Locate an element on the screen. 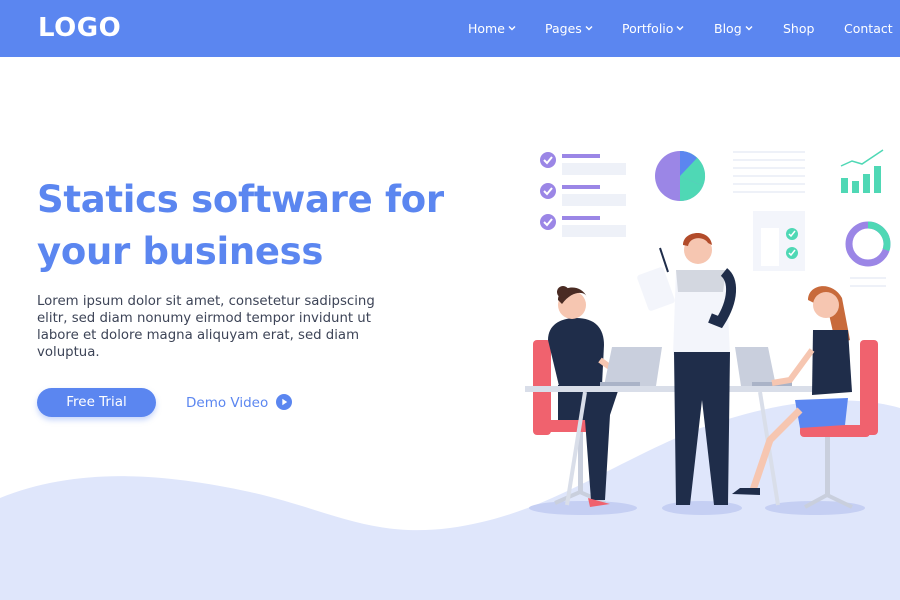  logo: LOGO is located at coordinates (79, 28).